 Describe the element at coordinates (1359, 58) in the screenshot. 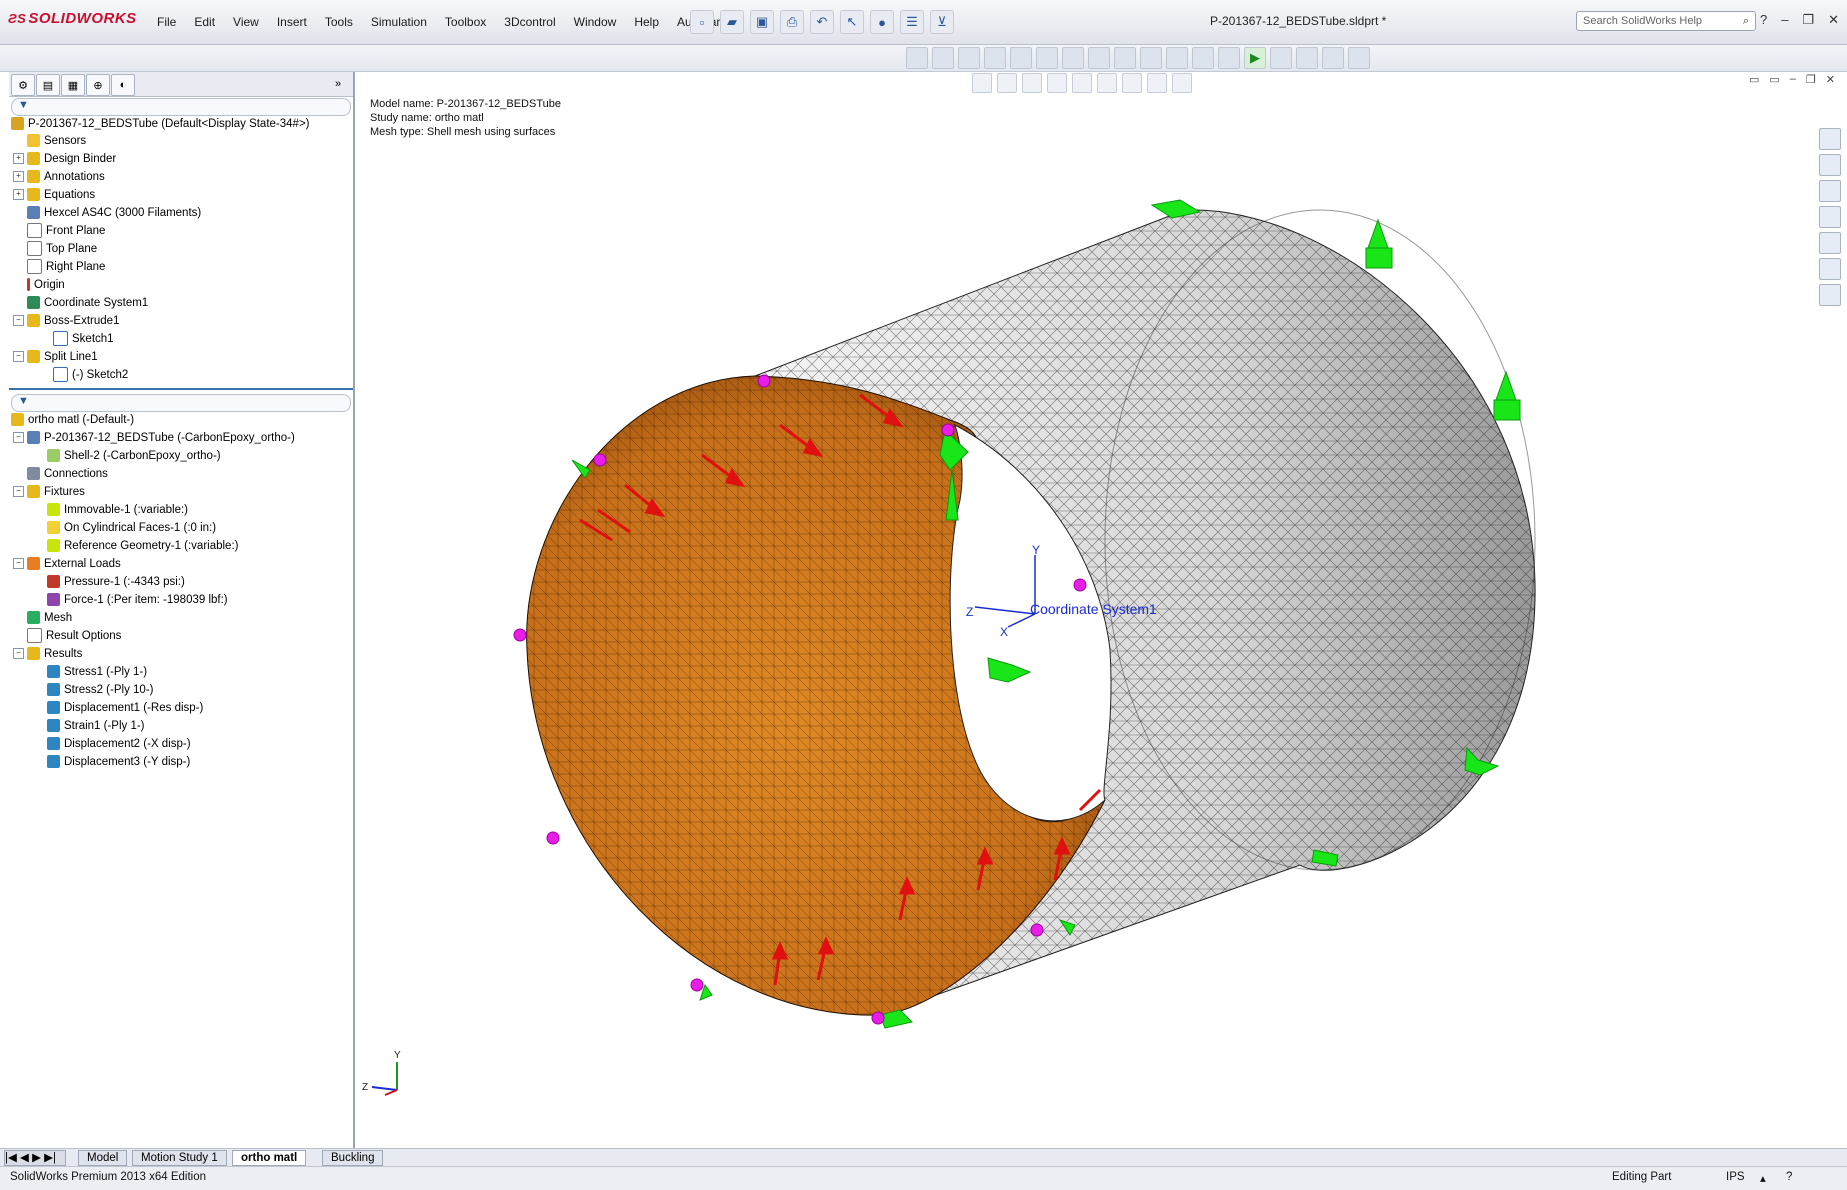

I see `edit-icon` at that location.